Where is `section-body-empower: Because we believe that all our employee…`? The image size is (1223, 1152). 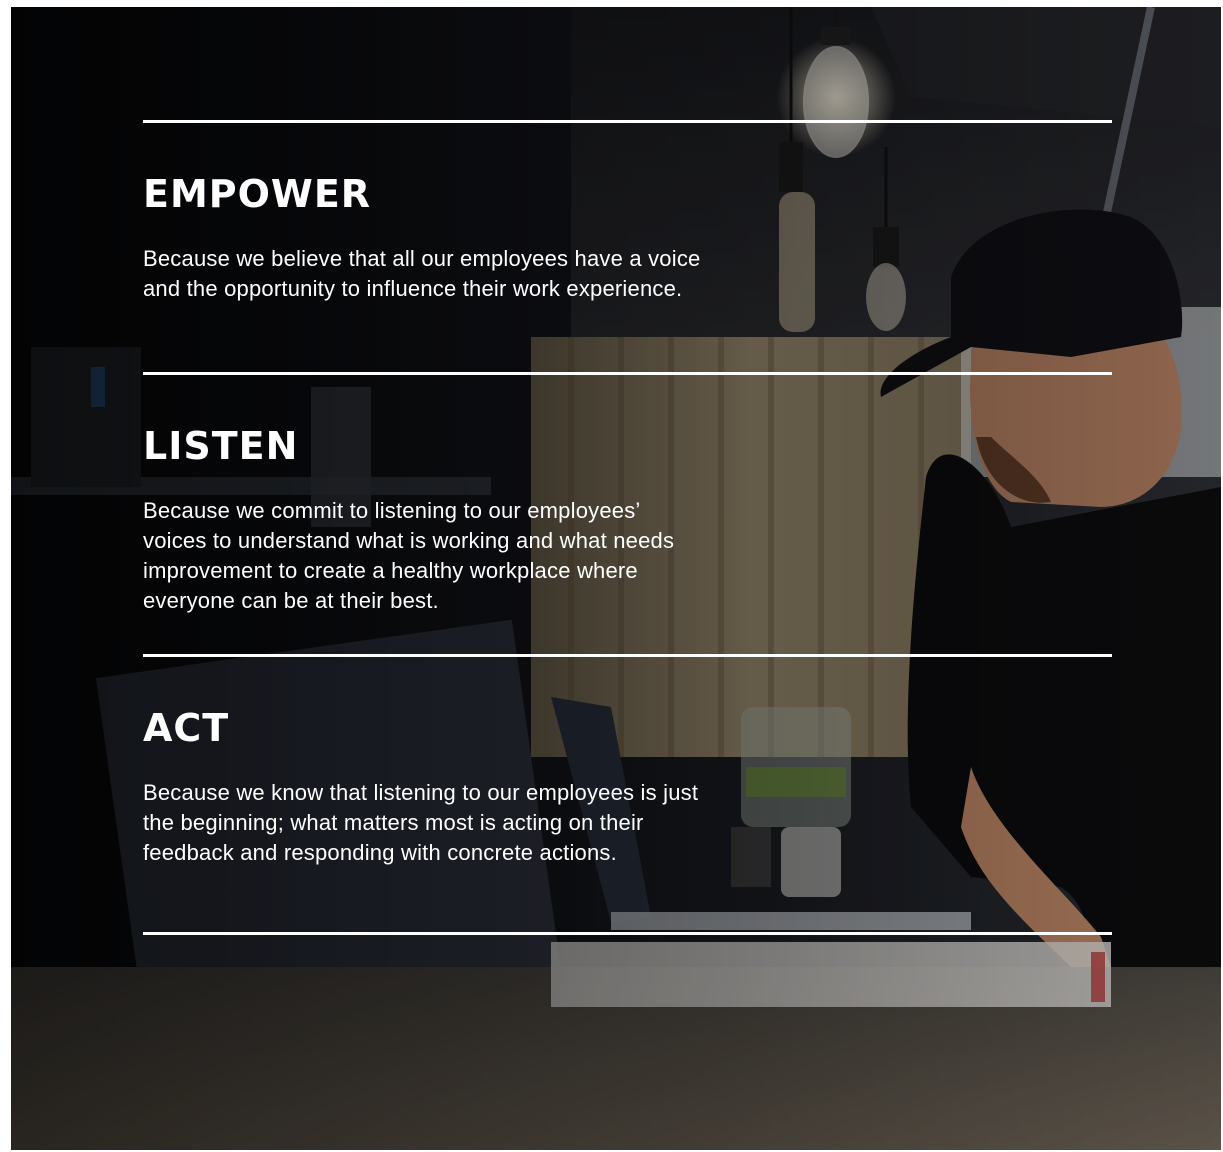 section-body-empower: Because we believe that all our employee… is located at coordinates (422, 273).